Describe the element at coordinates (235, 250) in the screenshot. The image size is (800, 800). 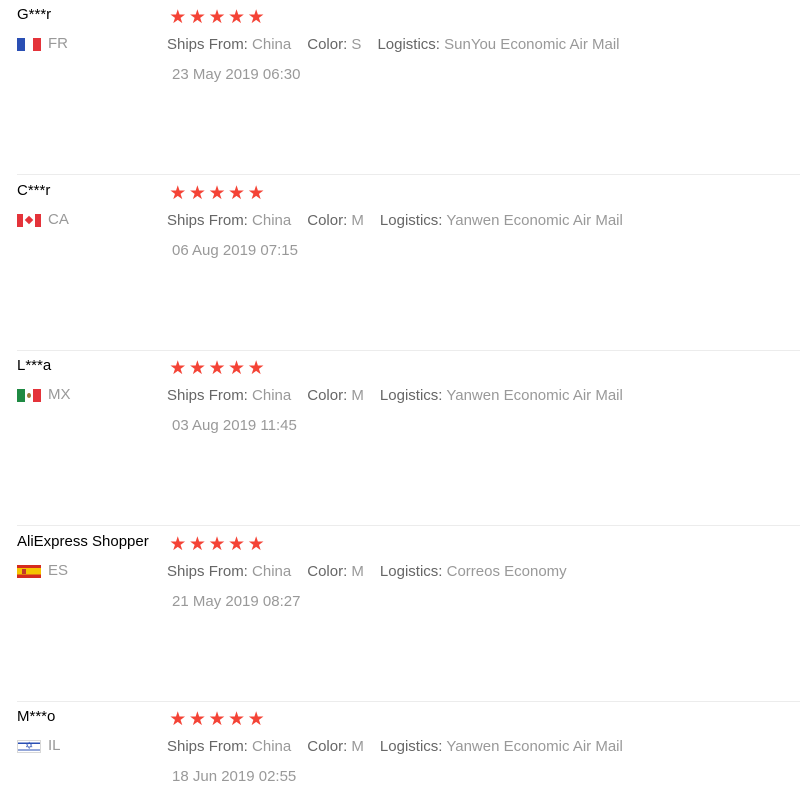
I see `review-date: 06 Aug 2019 07:15` at that location.